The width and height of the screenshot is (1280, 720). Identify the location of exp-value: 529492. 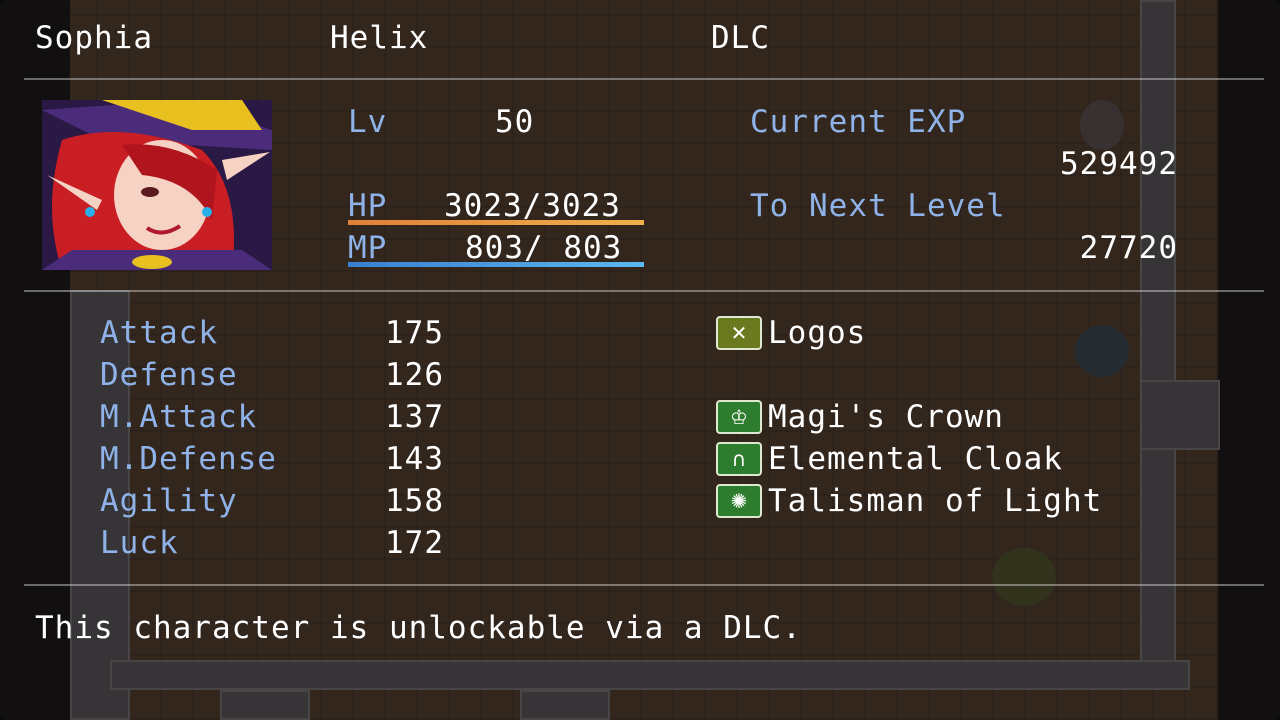
(1119, 164).